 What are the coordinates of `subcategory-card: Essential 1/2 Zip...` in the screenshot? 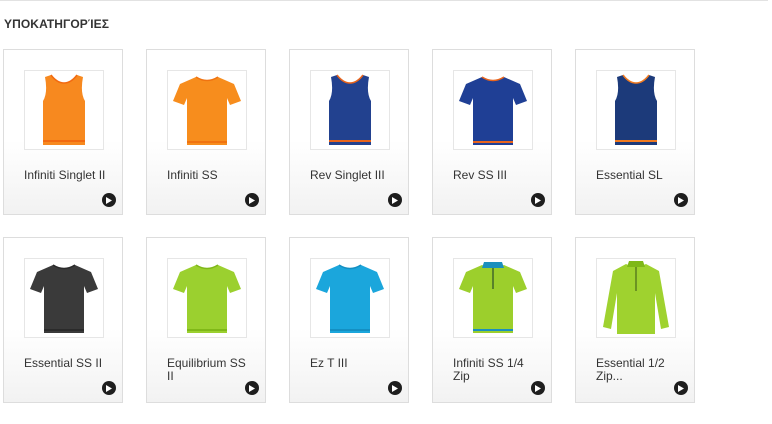 It's located at (635, 320).